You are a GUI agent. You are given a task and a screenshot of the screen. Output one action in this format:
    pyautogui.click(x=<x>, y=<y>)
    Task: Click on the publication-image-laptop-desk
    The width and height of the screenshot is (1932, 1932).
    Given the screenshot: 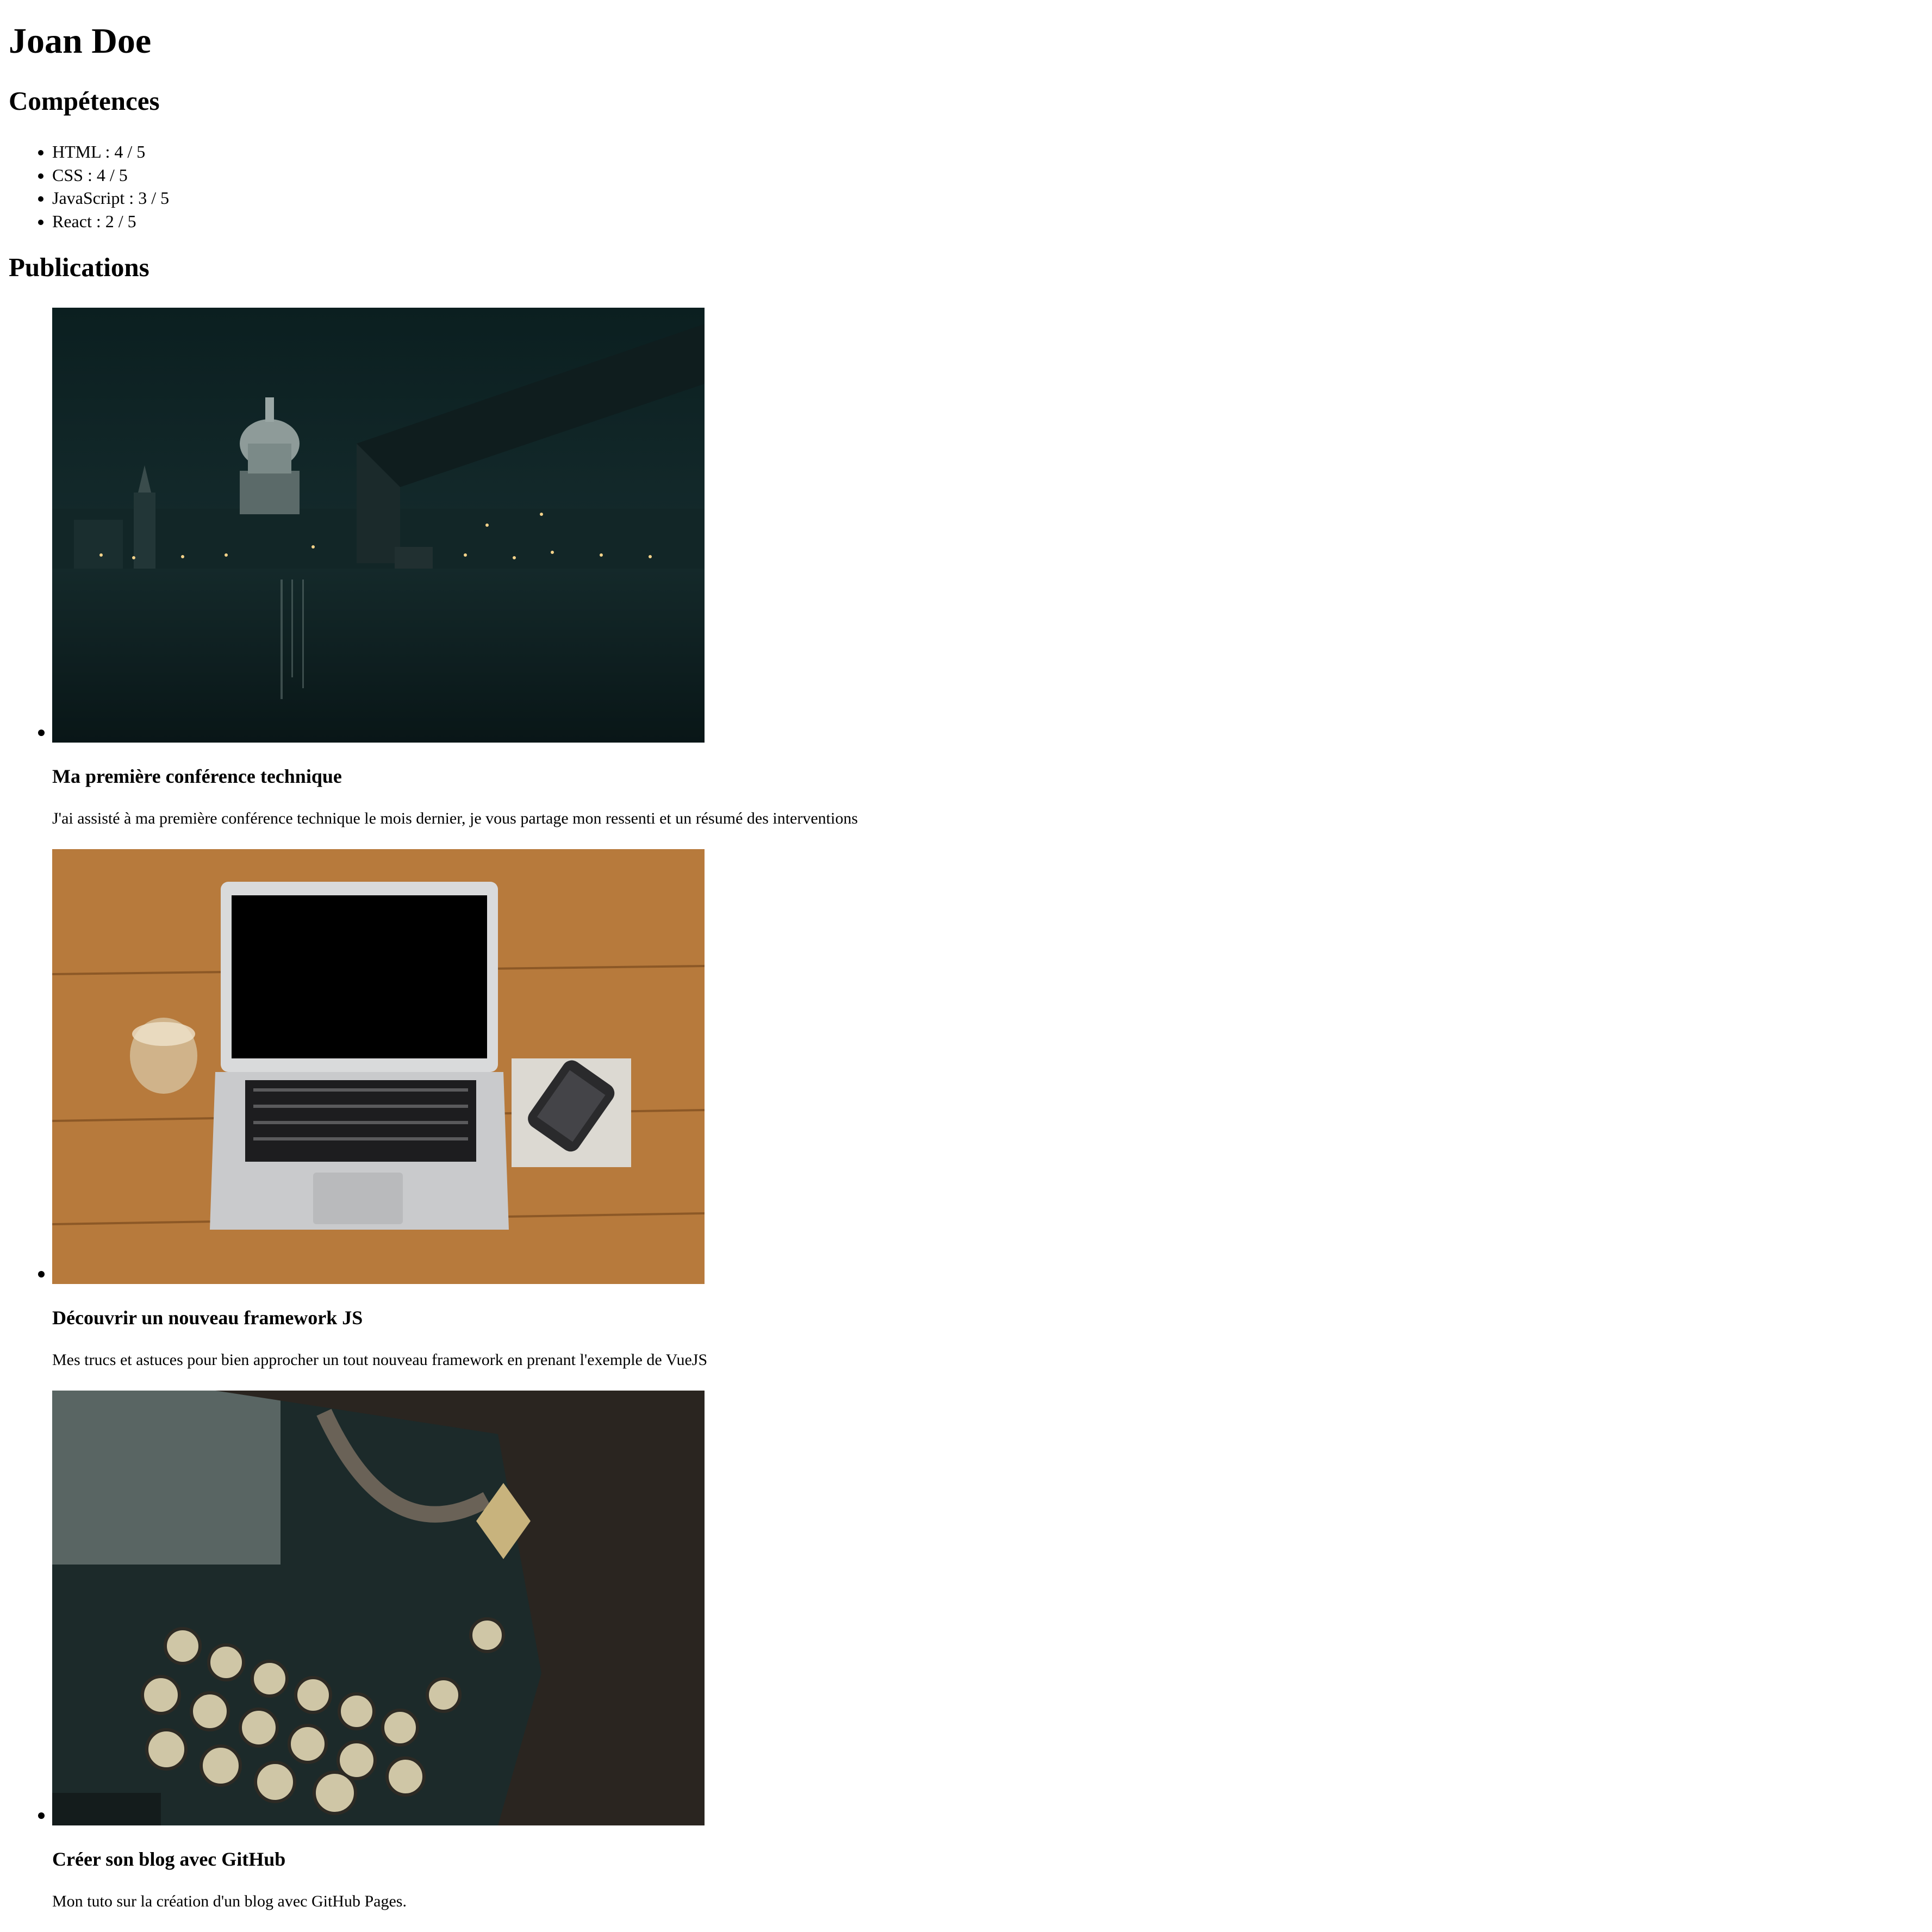 What is the action you would take?
    pyautogui.click(x=379, y=1066)
    